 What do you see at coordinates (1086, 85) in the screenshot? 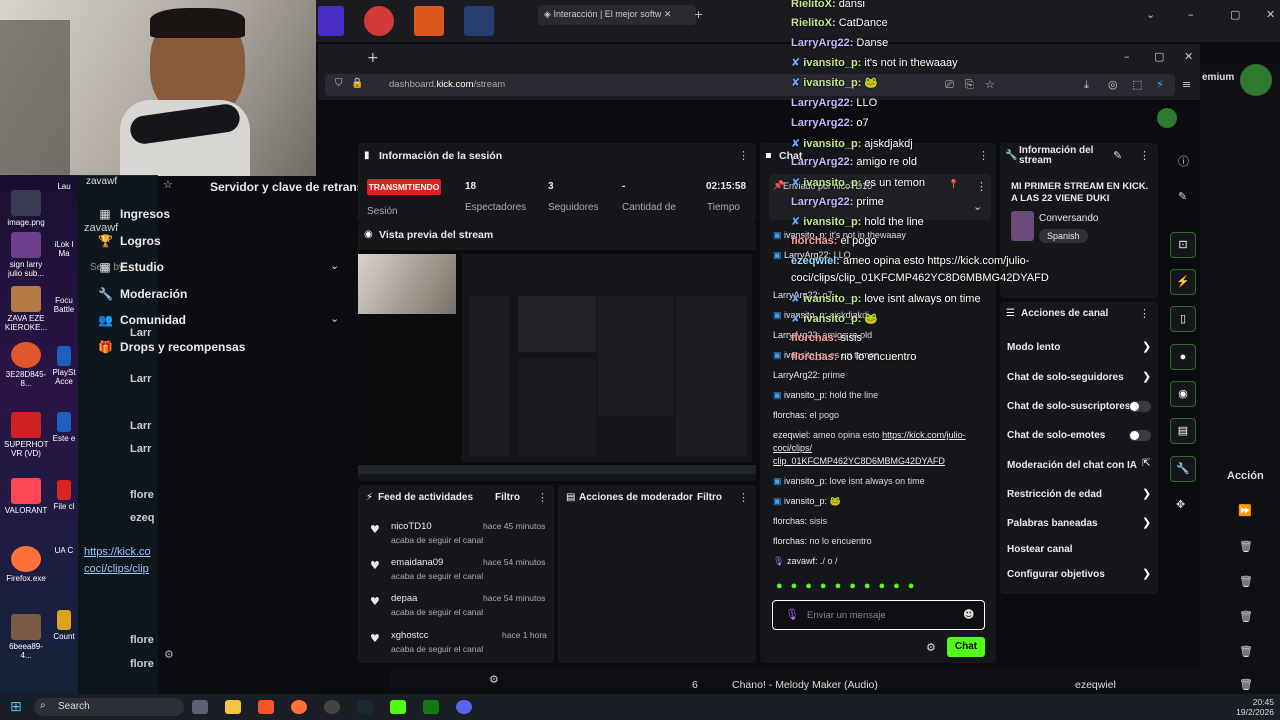
I see `download-icon: ⤓` at bounding box center [1086, 85].